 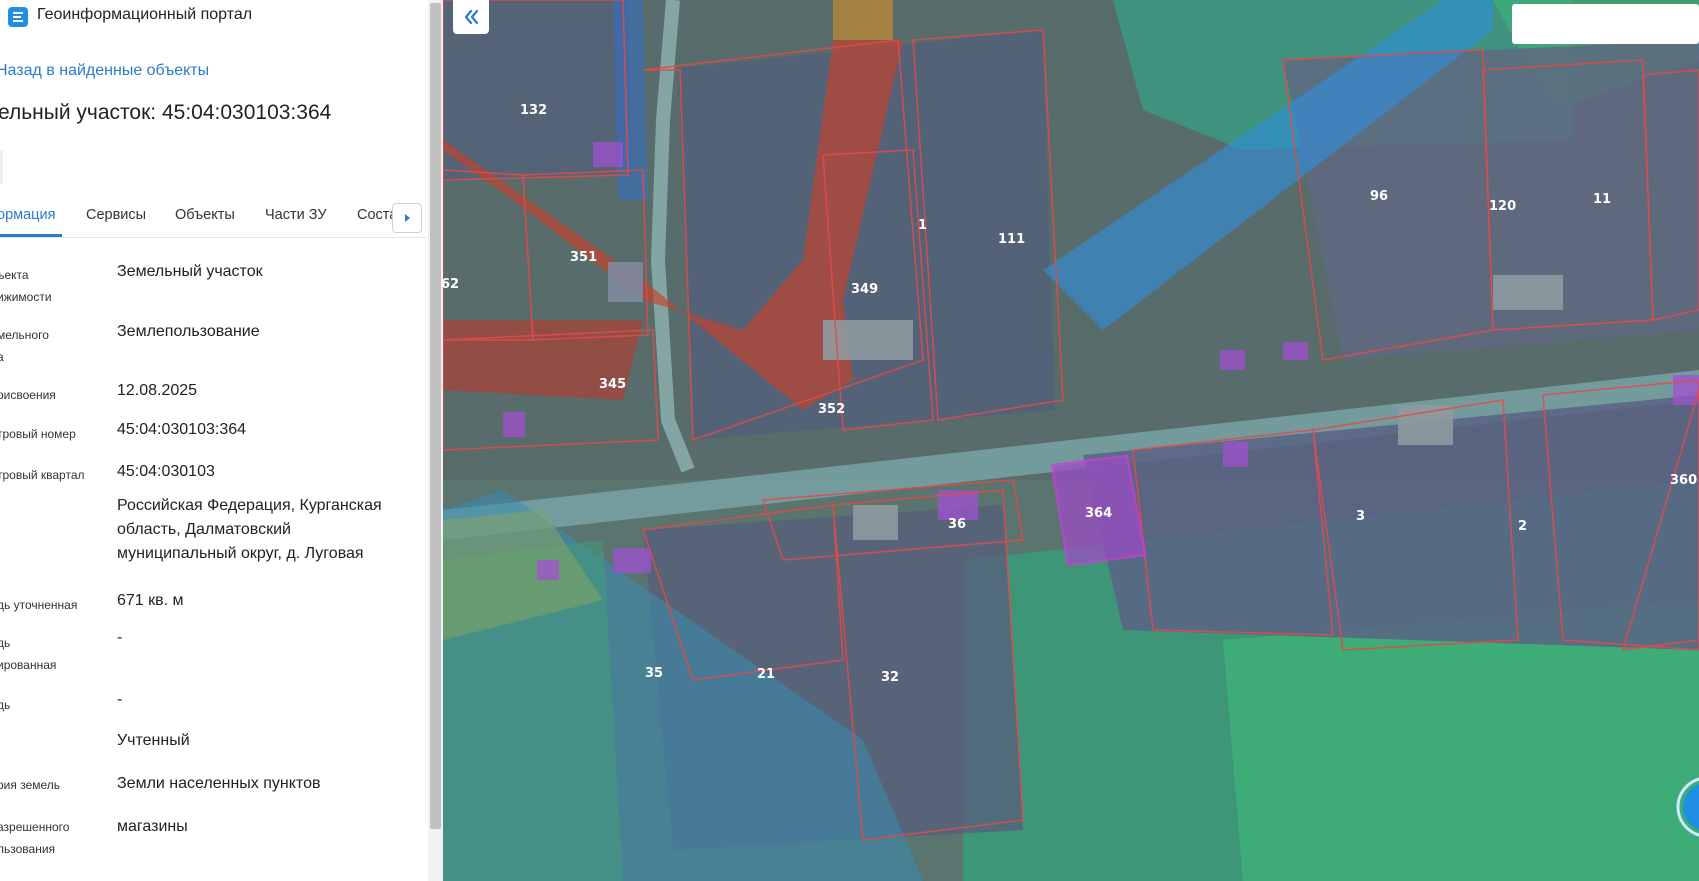 I want to click on svg-text: 345, so click(x=612, y=384).